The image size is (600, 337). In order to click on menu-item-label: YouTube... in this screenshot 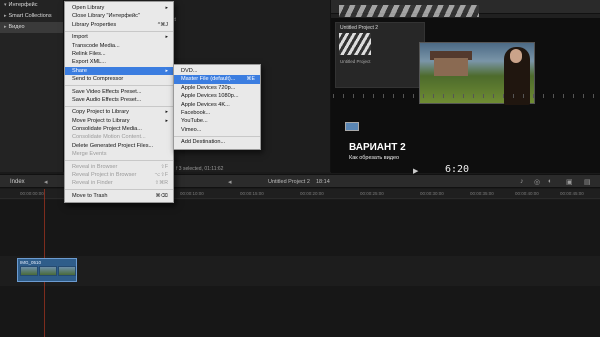, I will do `click(194, 121)`.